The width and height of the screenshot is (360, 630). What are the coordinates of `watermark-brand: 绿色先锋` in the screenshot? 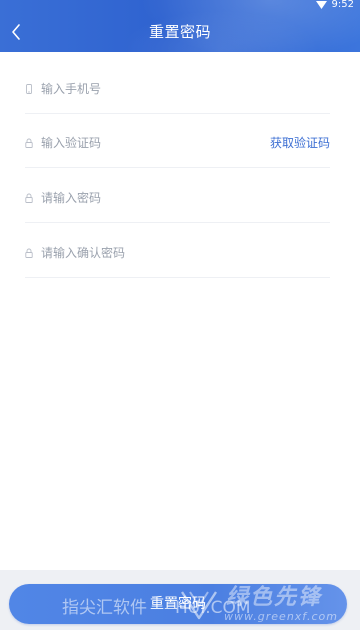 It's located at (274, 597).